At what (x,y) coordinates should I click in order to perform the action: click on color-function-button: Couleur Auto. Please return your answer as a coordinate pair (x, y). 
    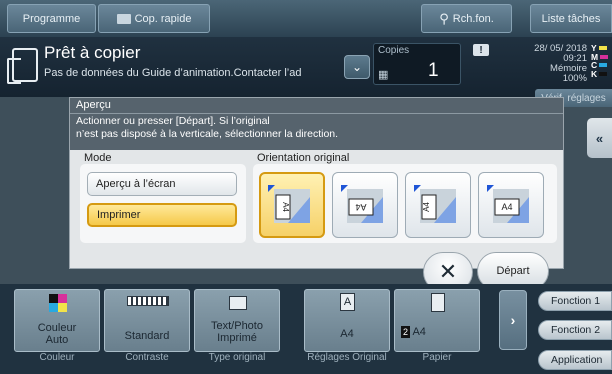
    Looking at the image, I should click on (57, 320).